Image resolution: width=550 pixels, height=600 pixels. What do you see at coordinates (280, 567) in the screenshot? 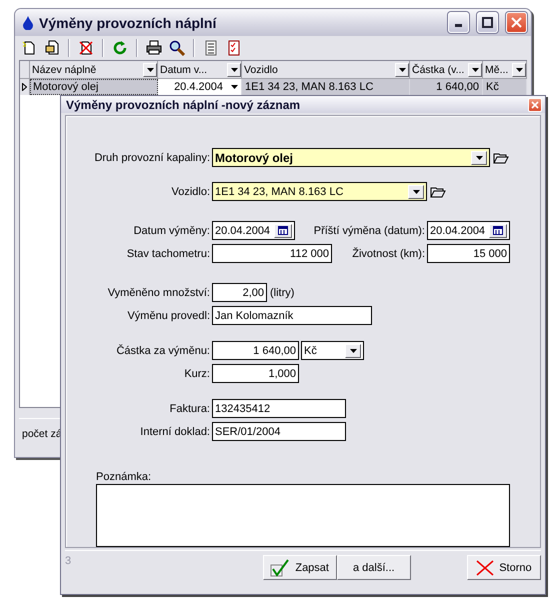
I see `check-icon` at bounding box center [280, 567].